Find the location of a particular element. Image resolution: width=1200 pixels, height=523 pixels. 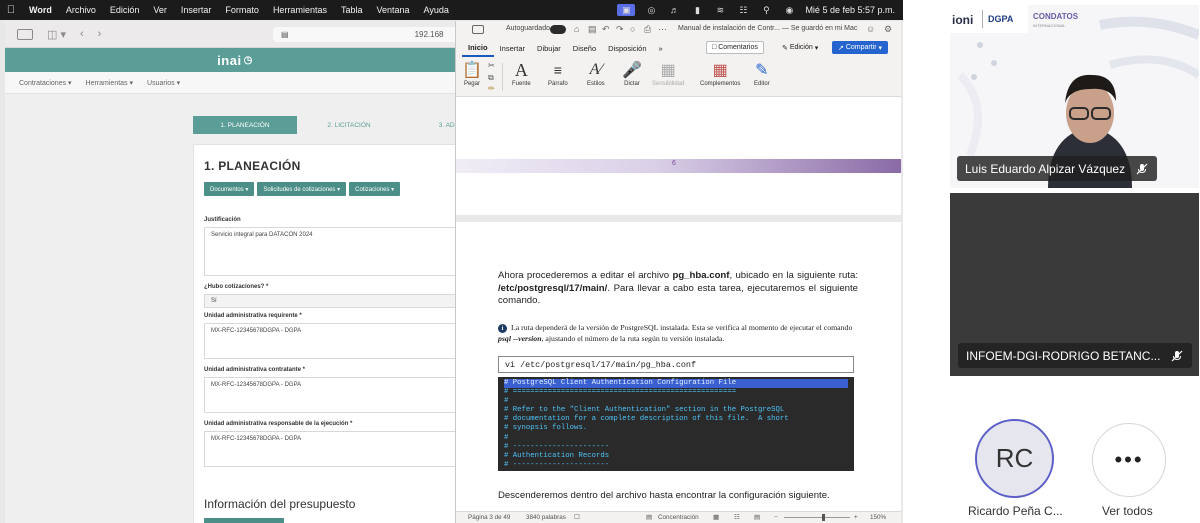

sidebar-toggle-icon is located at coordinates (25, 34).